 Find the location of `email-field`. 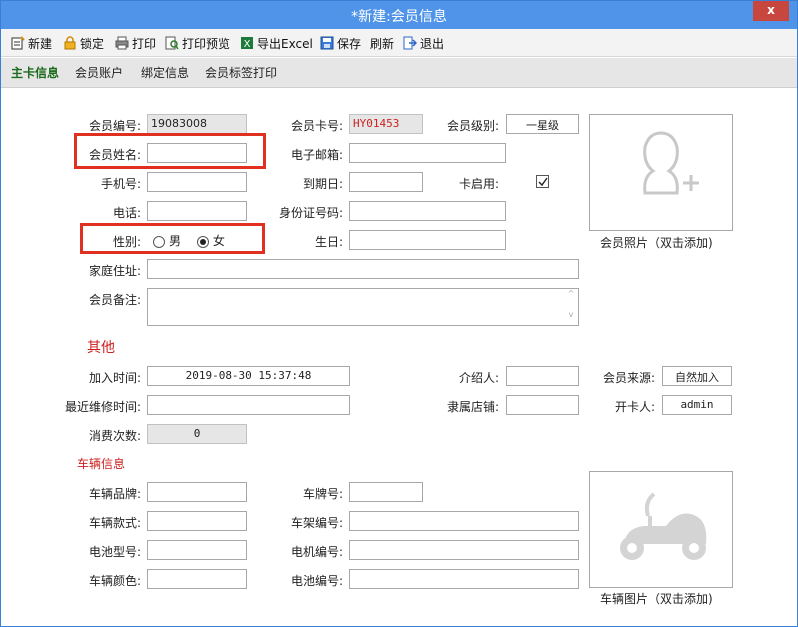

email-field is located at coordinates (427, 153).